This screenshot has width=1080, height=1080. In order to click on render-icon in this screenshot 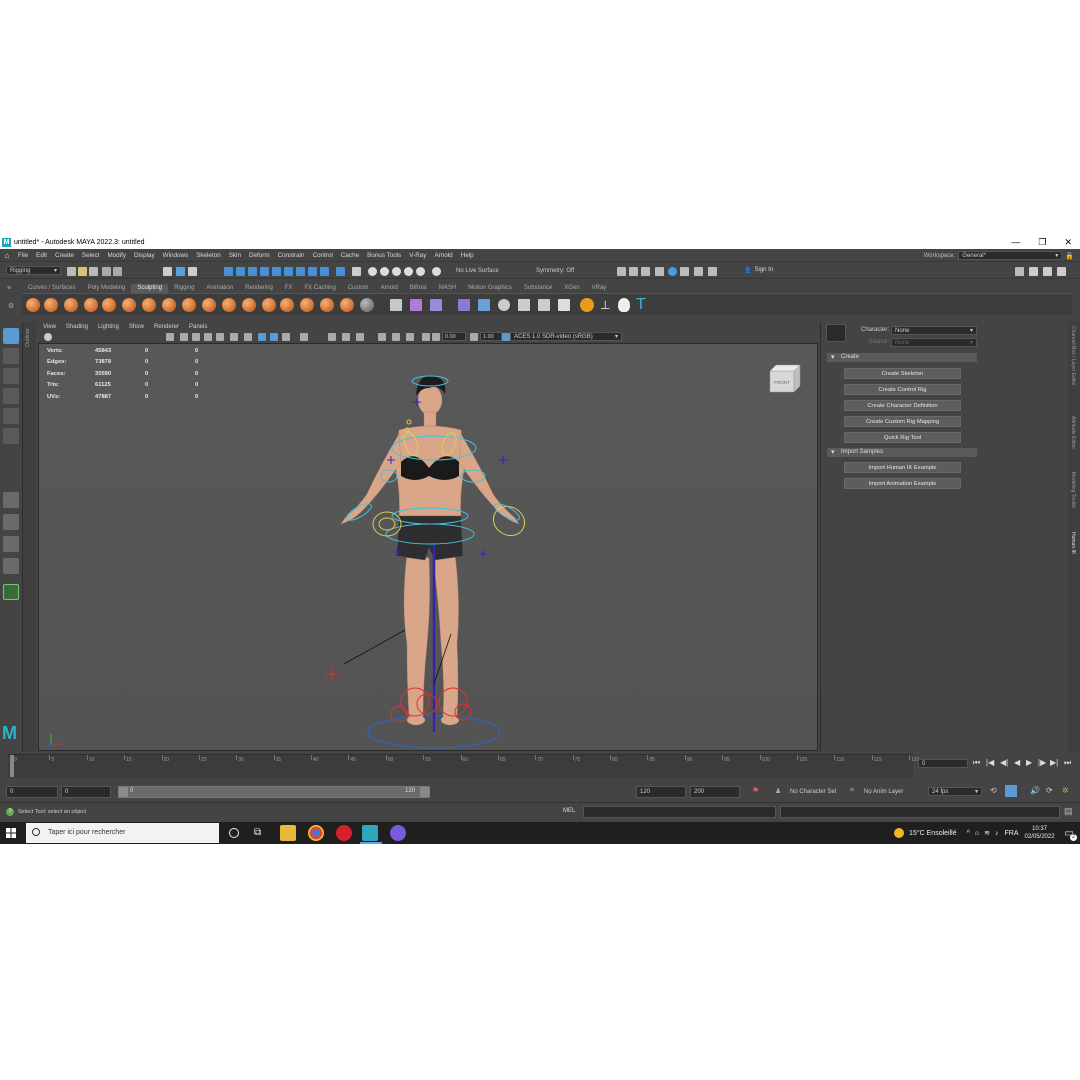, I will do `click(621, 271)`.